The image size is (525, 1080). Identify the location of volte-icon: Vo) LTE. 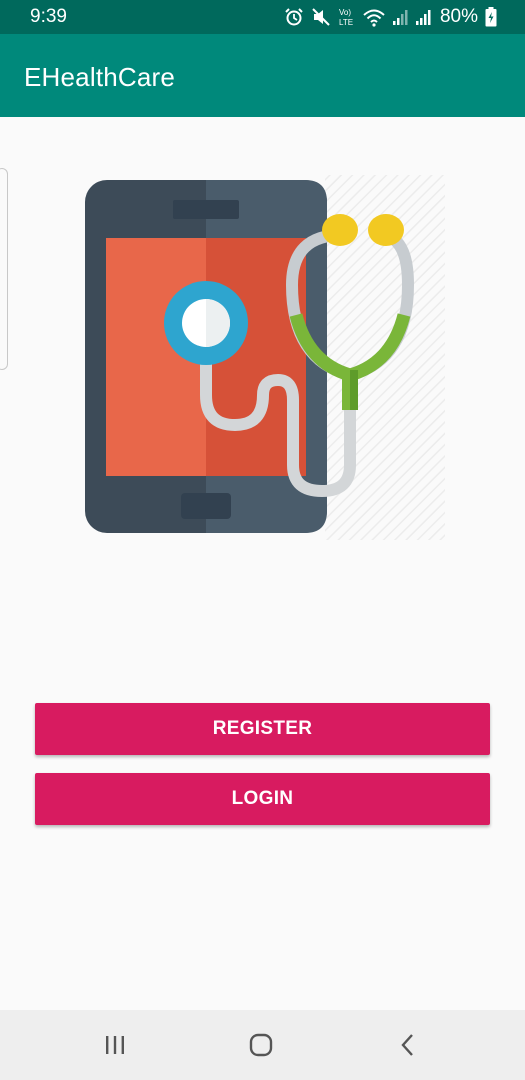
(347, 17).